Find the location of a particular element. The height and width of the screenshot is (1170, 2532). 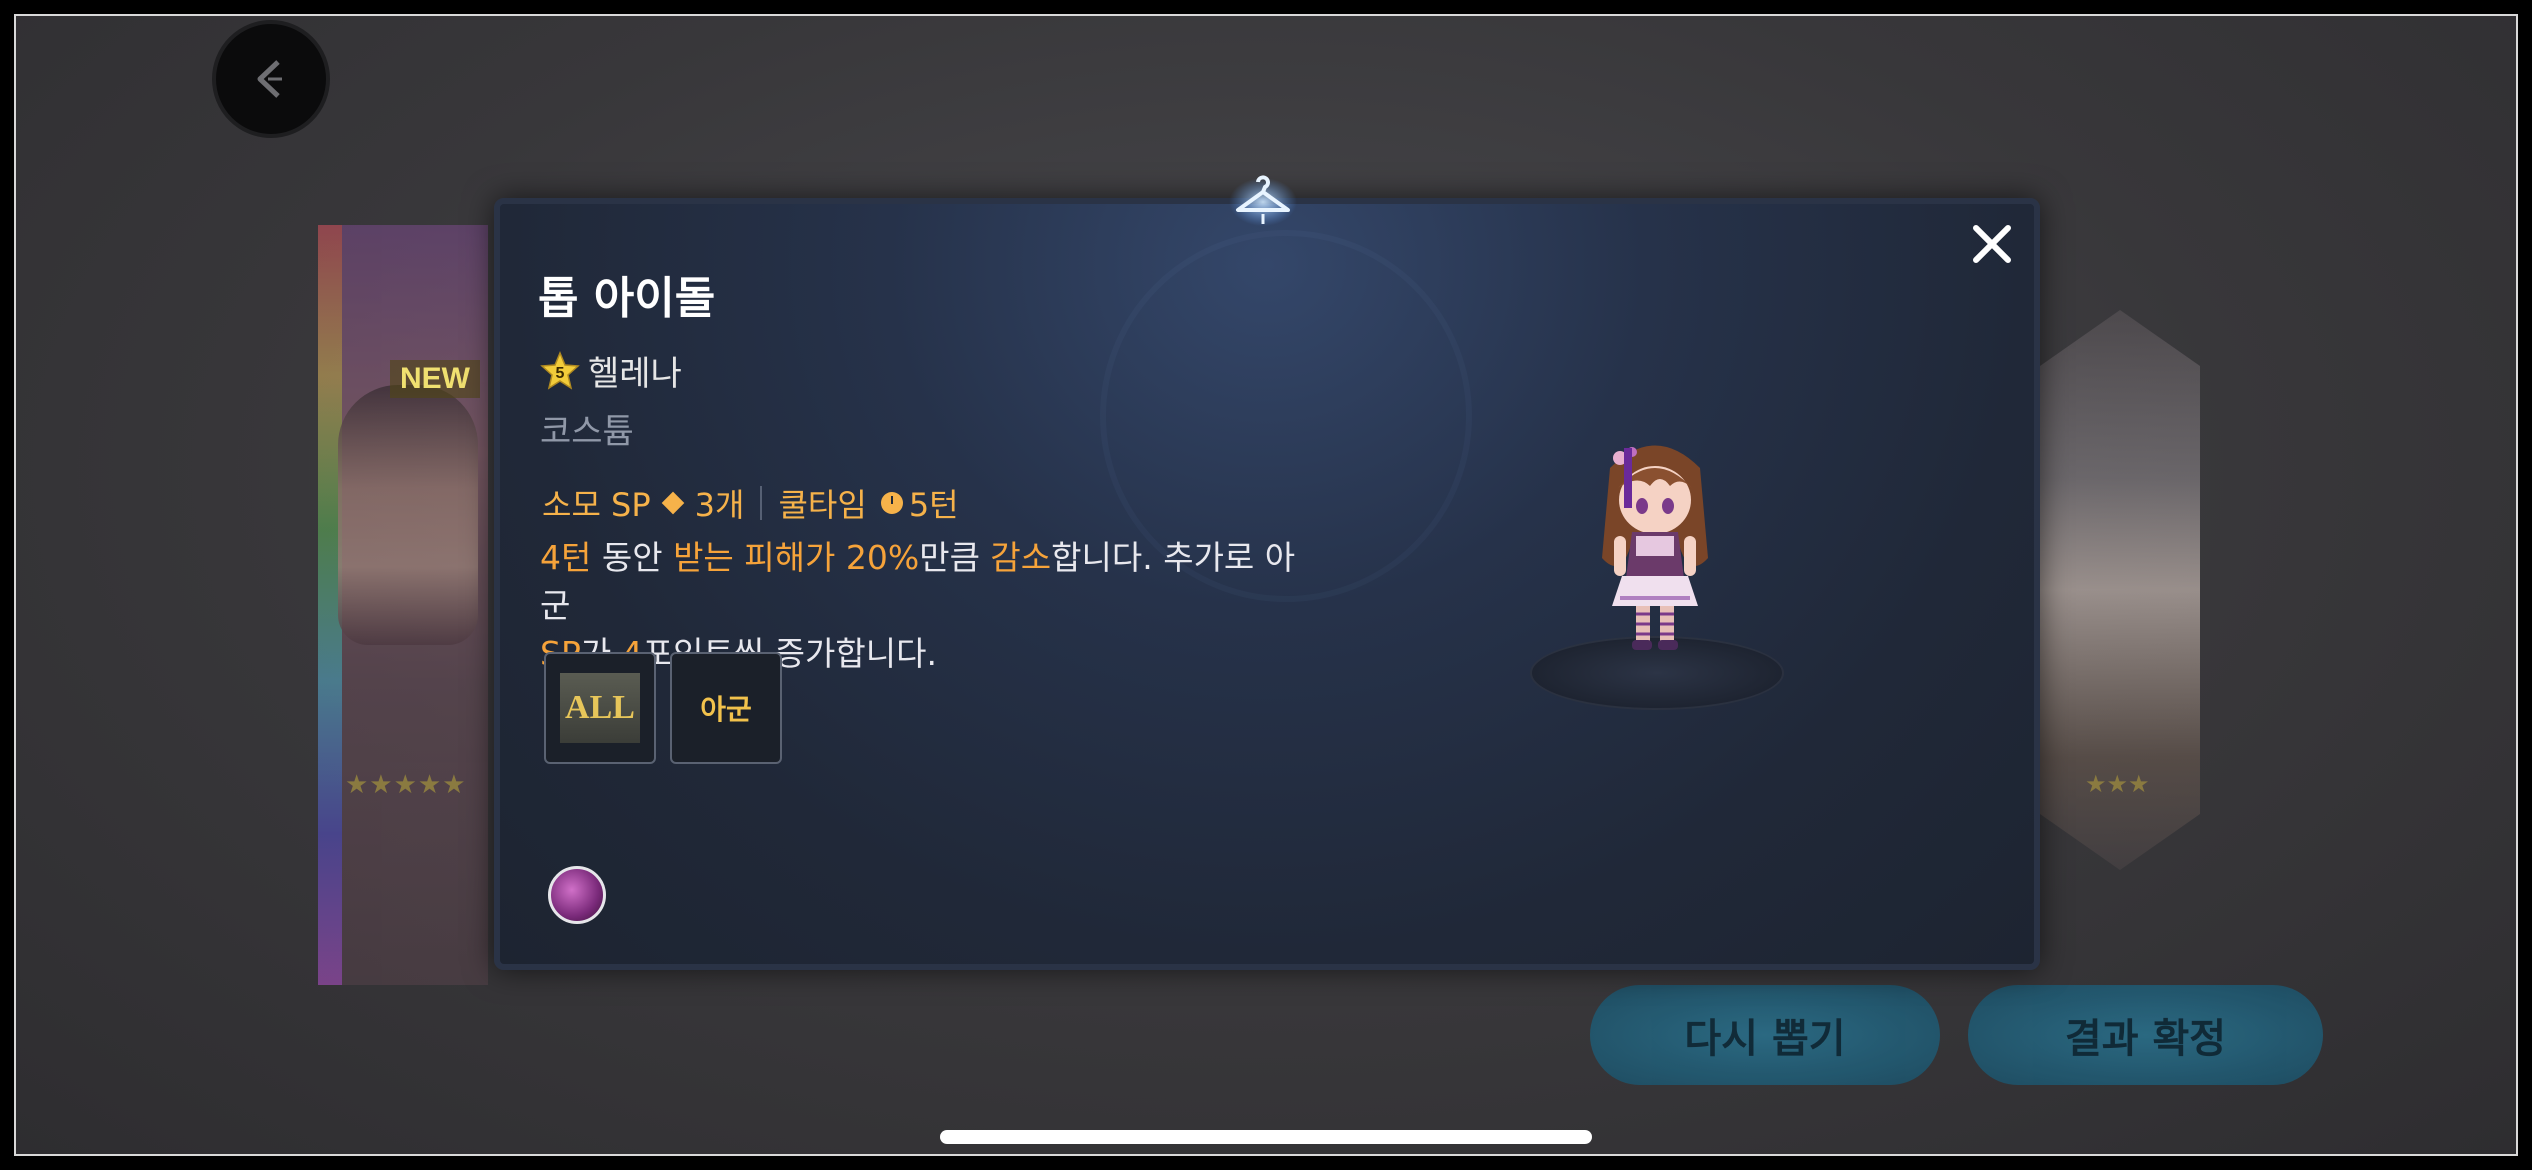

skill-stats: 소모 SP 3개 쿨타임 5턴 is located at coordinates (750, 503).